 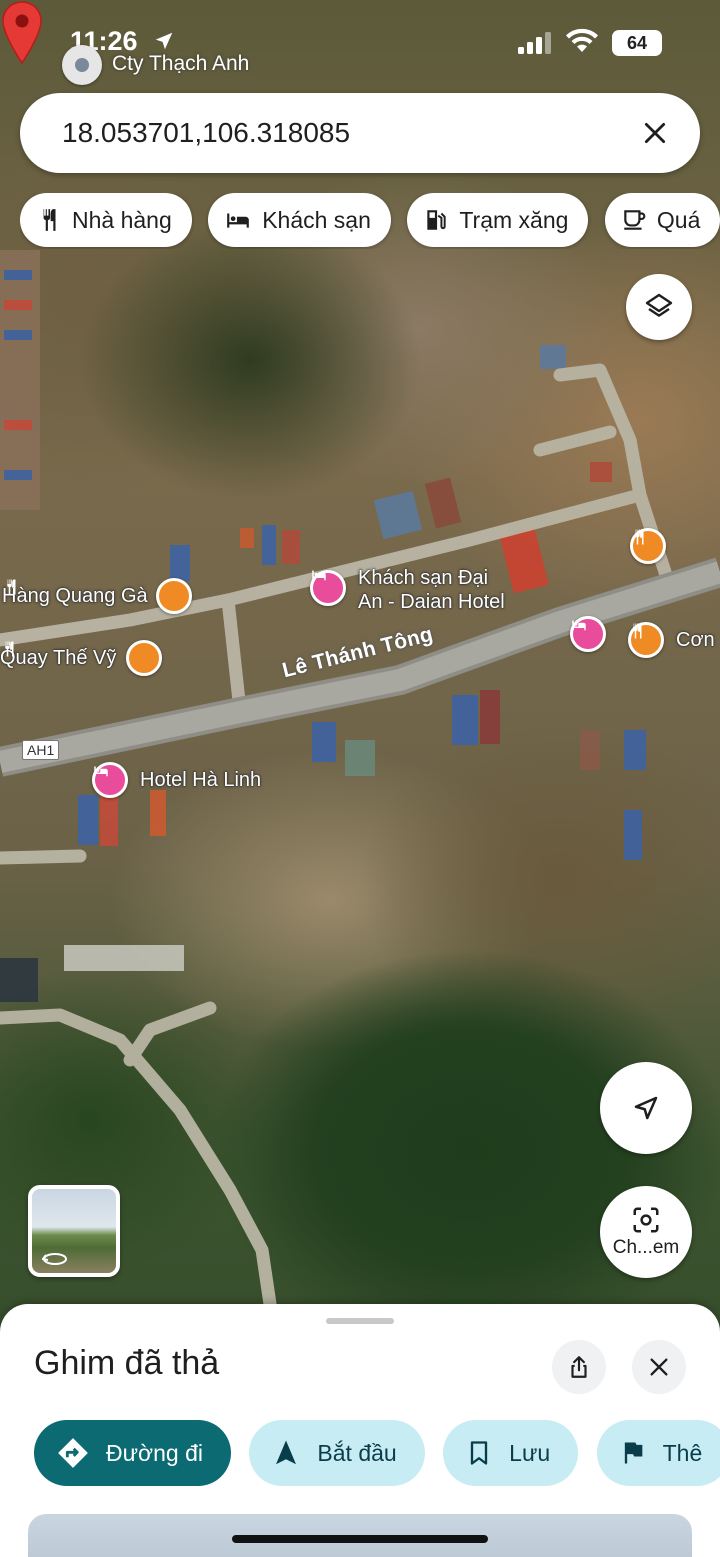 I want to click on lens-button-label: Ch...em, so click(x=646, y=1247).